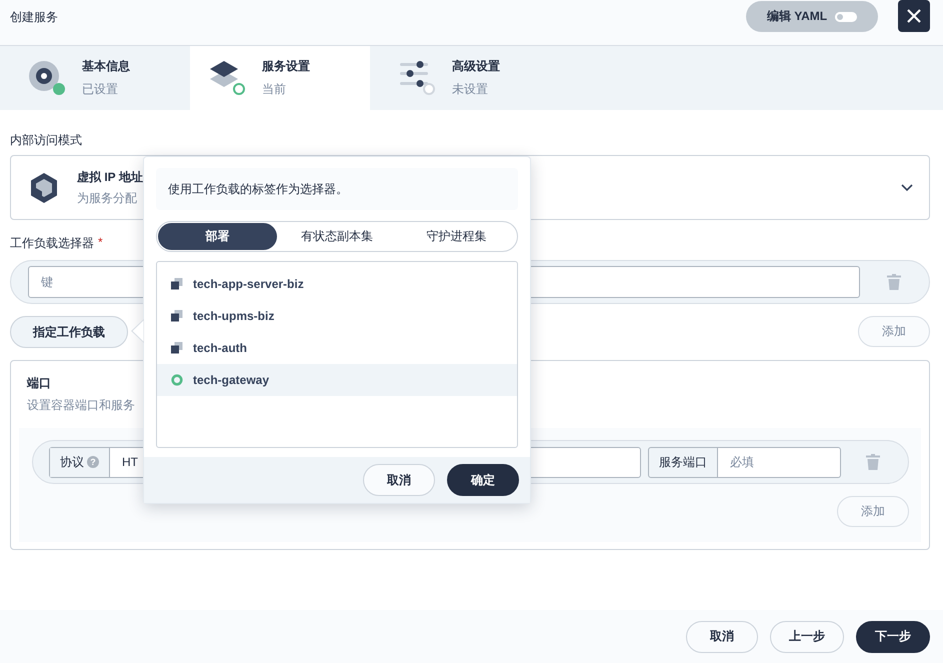 The image size is (943, 663). What do you see at coordinates (110, 177) in the screenshot?
I see `mode-title: 虚拟 IP 地址` at bounding box center [110, 177].